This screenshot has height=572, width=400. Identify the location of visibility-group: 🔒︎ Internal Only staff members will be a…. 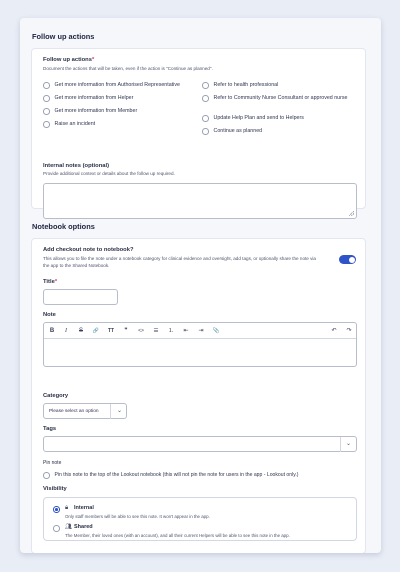
(200, 519).